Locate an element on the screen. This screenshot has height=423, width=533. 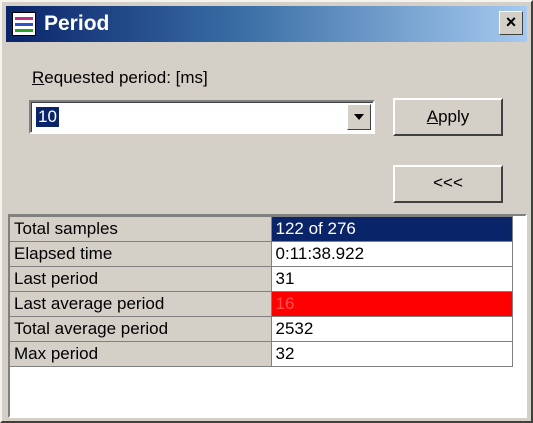
stat-name: Last period is located at coordinates (141, 279).